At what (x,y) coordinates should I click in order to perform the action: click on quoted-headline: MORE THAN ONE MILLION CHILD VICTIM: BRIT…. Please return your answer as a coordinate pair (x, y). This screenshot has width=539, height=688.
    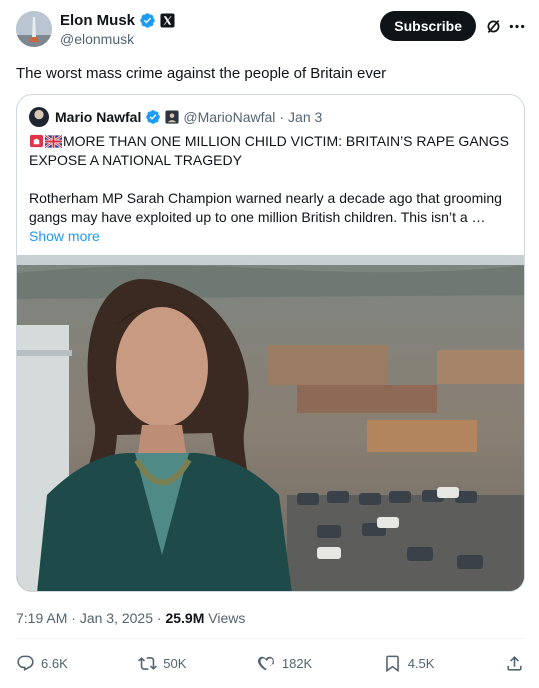
    Looking at the image, I should click on (269, 151).